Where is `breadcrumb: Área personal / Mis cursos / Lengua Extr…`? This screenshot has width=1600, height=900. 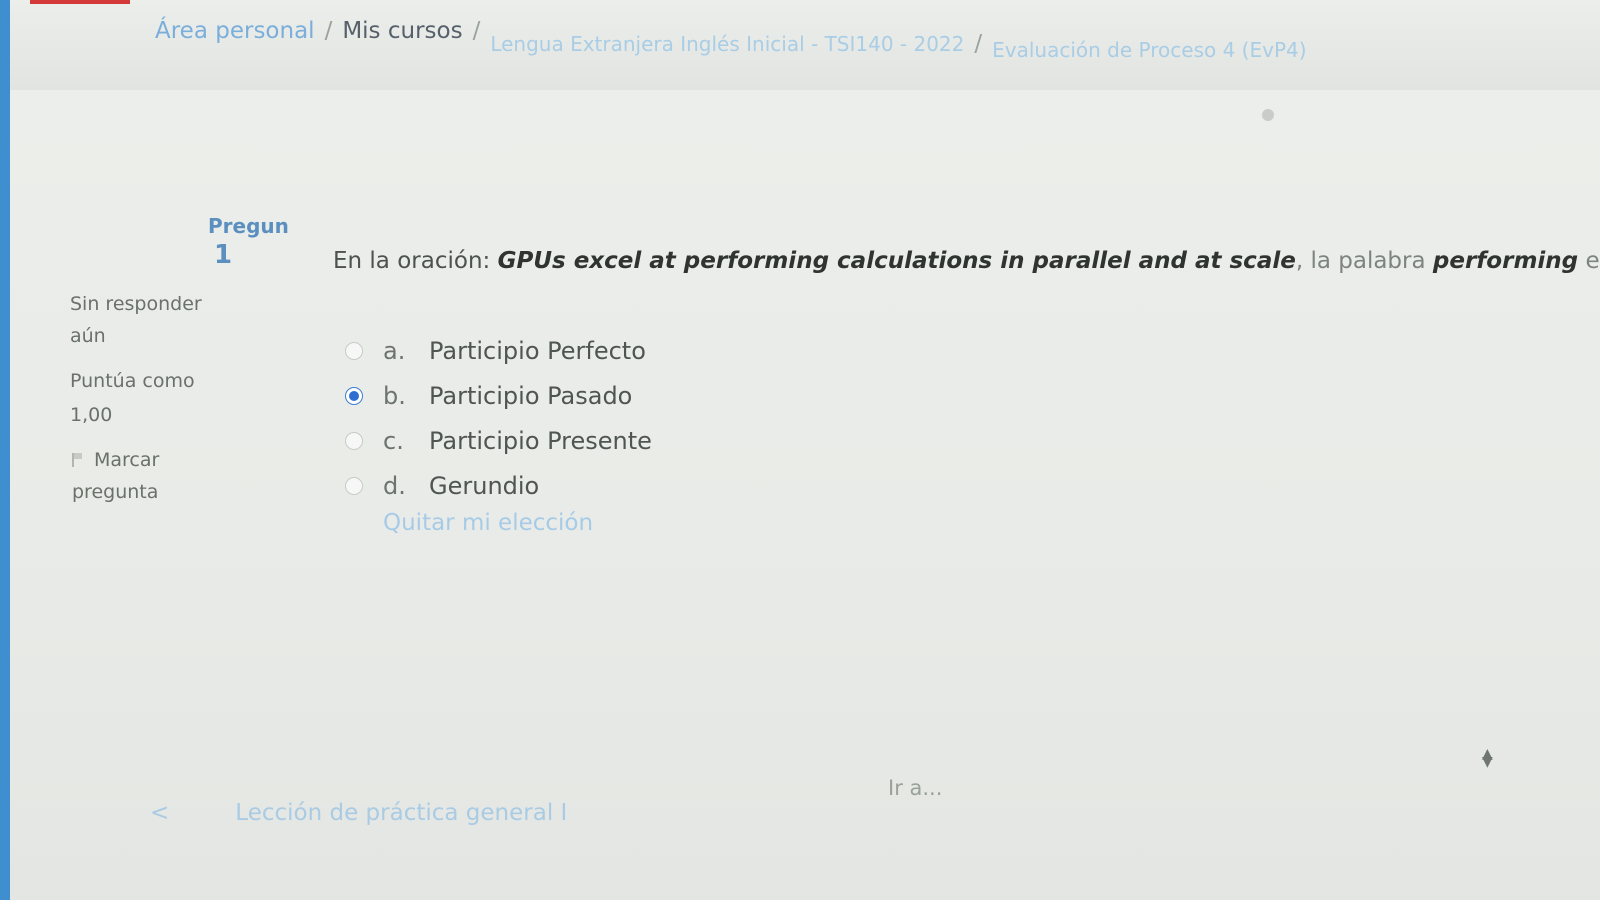 breadcrumb: Área personal / Mis cursos / Lengua Extr… is located at coordinates (731, 31).